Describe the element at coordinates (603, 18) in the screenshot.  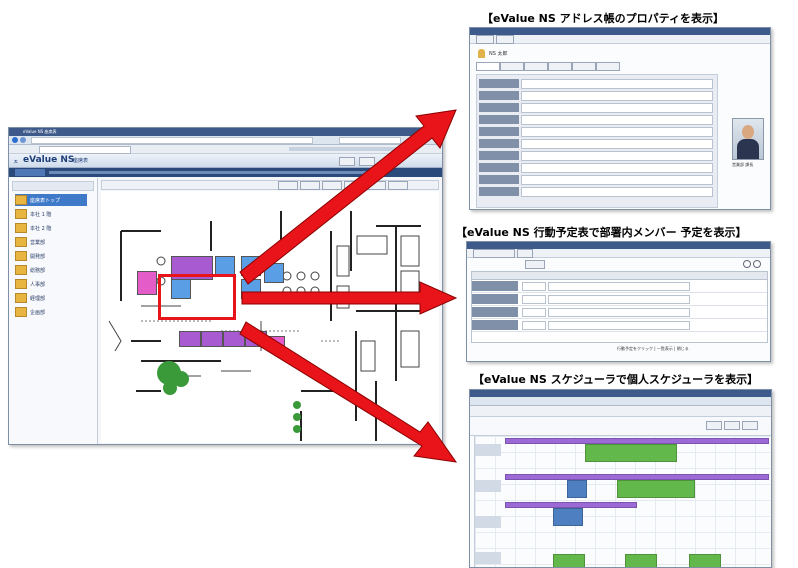
I see `caption-address-properties: 【eValue NS アドレス帳のプロパティを表示】` at that location.